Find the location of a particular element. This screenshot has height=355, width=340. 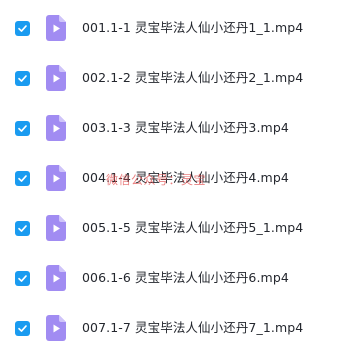

file-name: 001.1-1 灵宝毕法人仙小还丹1_1.mp4 is located at coordinates (192, 28).